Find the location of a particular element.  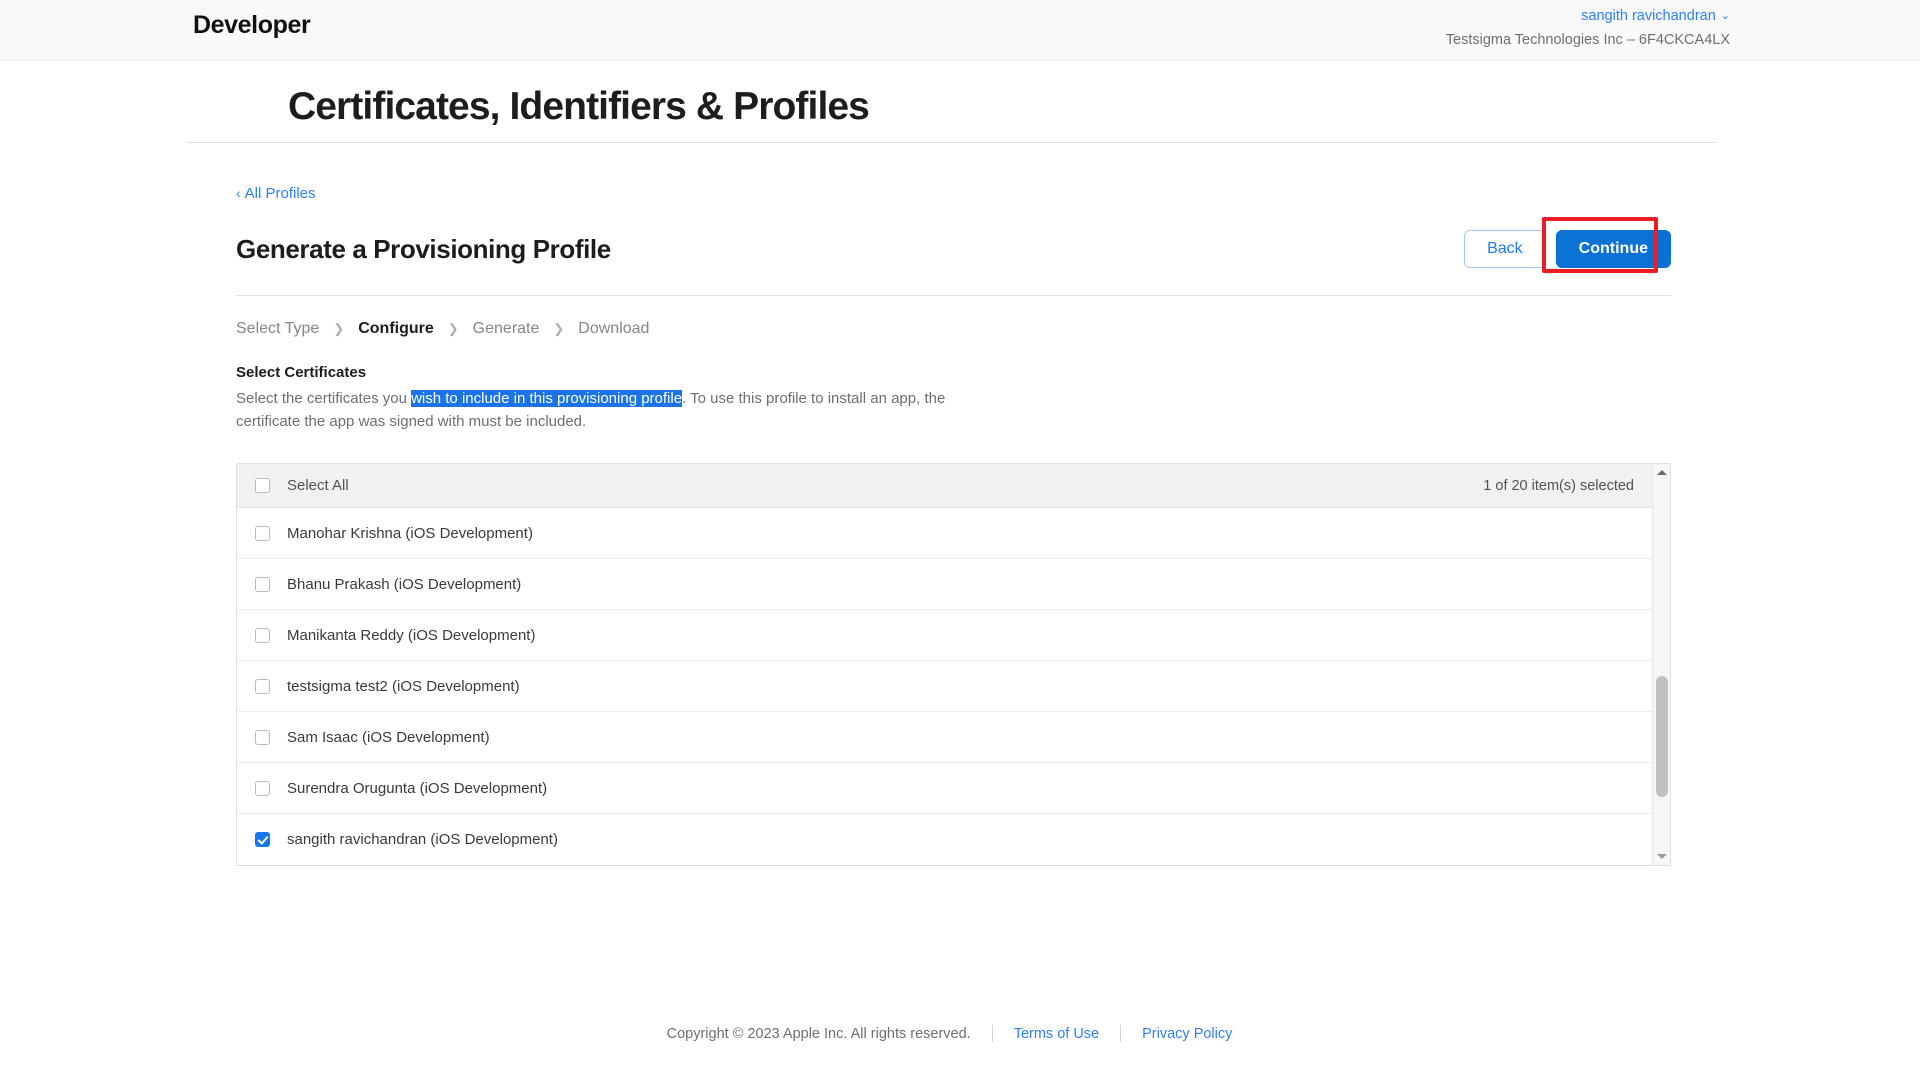

action-buttons: Back Continue is located at coordinates (1567, 245).